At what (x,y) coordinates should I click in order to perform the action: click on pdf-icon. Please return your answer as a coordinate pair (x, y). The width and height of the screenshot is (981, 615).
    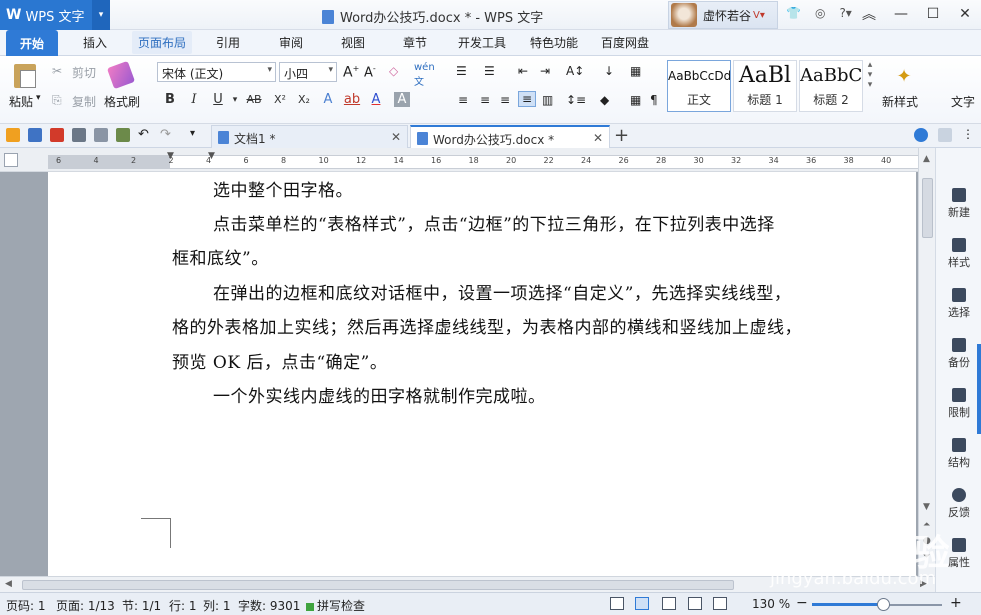
    Looking at the image, I should click on (57, 135).